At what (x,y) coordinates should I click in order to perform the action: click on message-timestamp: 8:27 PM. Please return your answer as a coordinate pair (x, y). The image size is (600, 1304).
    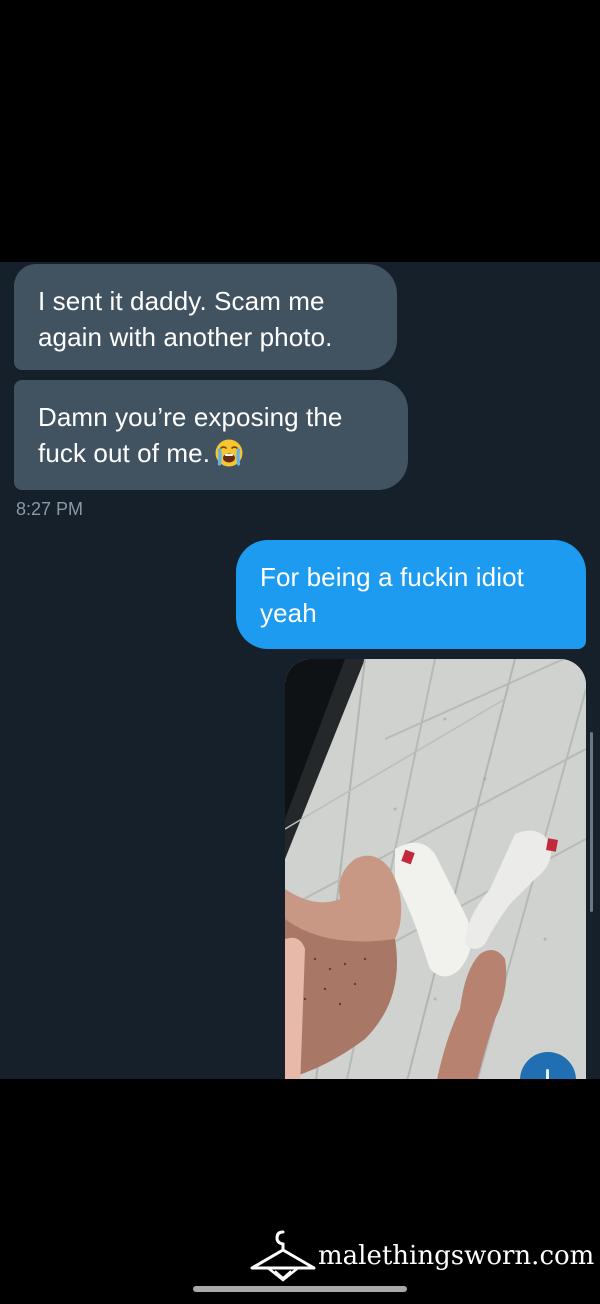
    Looking at the image, I should click on (50, 509).